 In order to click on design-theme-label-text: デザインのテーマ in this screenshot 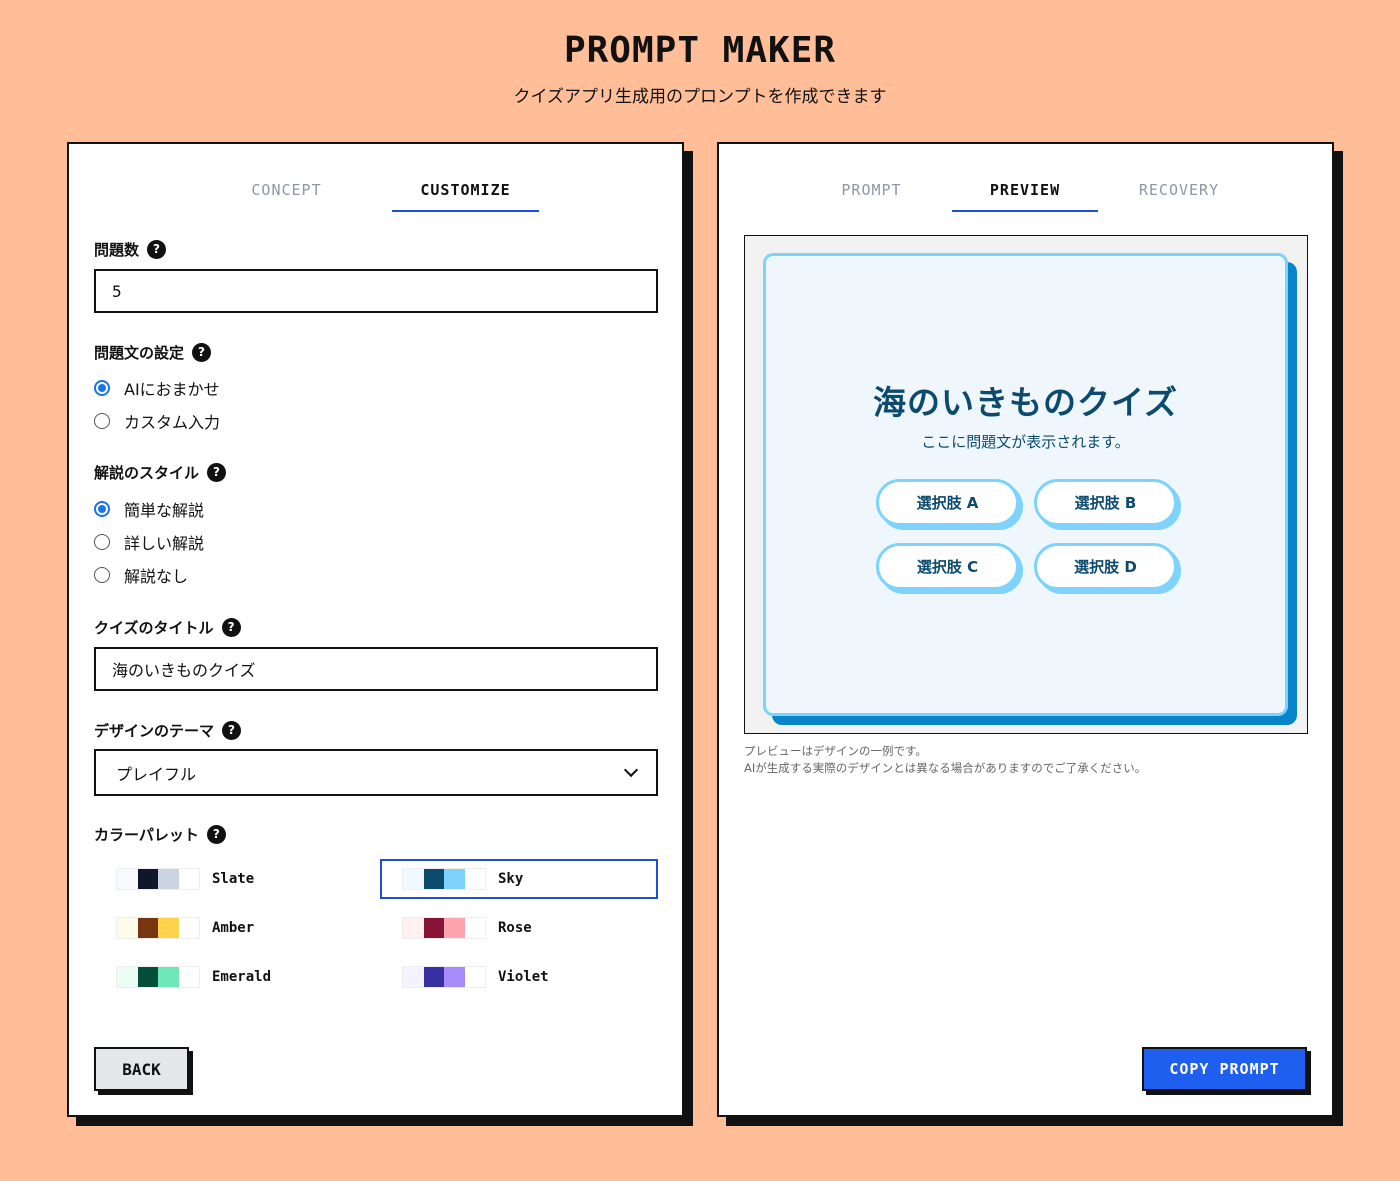, I will do `click(154, 730)`.